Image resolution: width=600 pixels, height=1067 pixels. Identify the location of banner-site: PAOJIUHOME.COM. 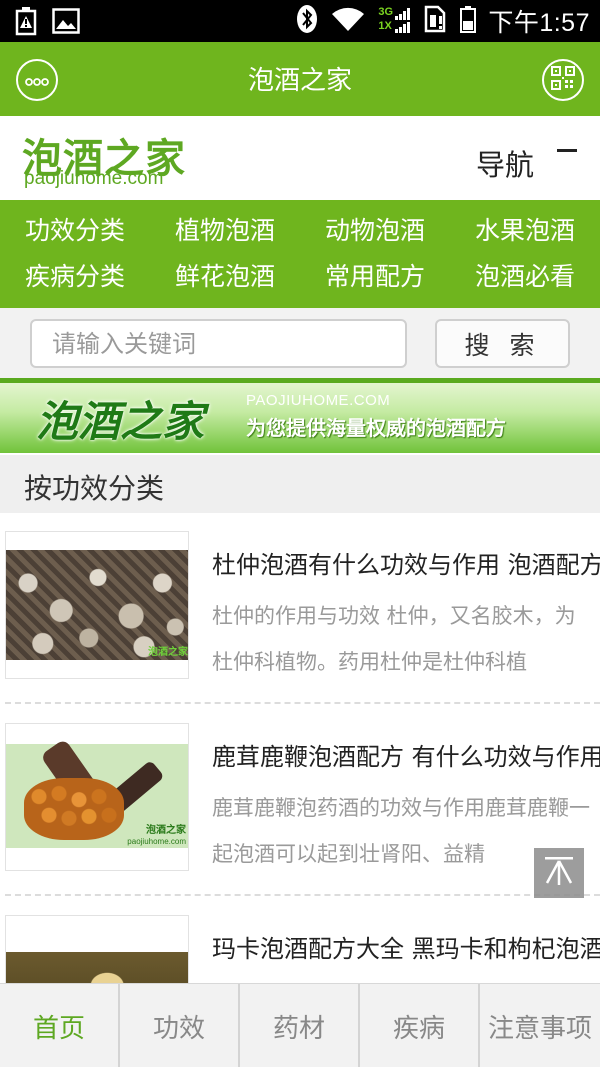
(318, 400).